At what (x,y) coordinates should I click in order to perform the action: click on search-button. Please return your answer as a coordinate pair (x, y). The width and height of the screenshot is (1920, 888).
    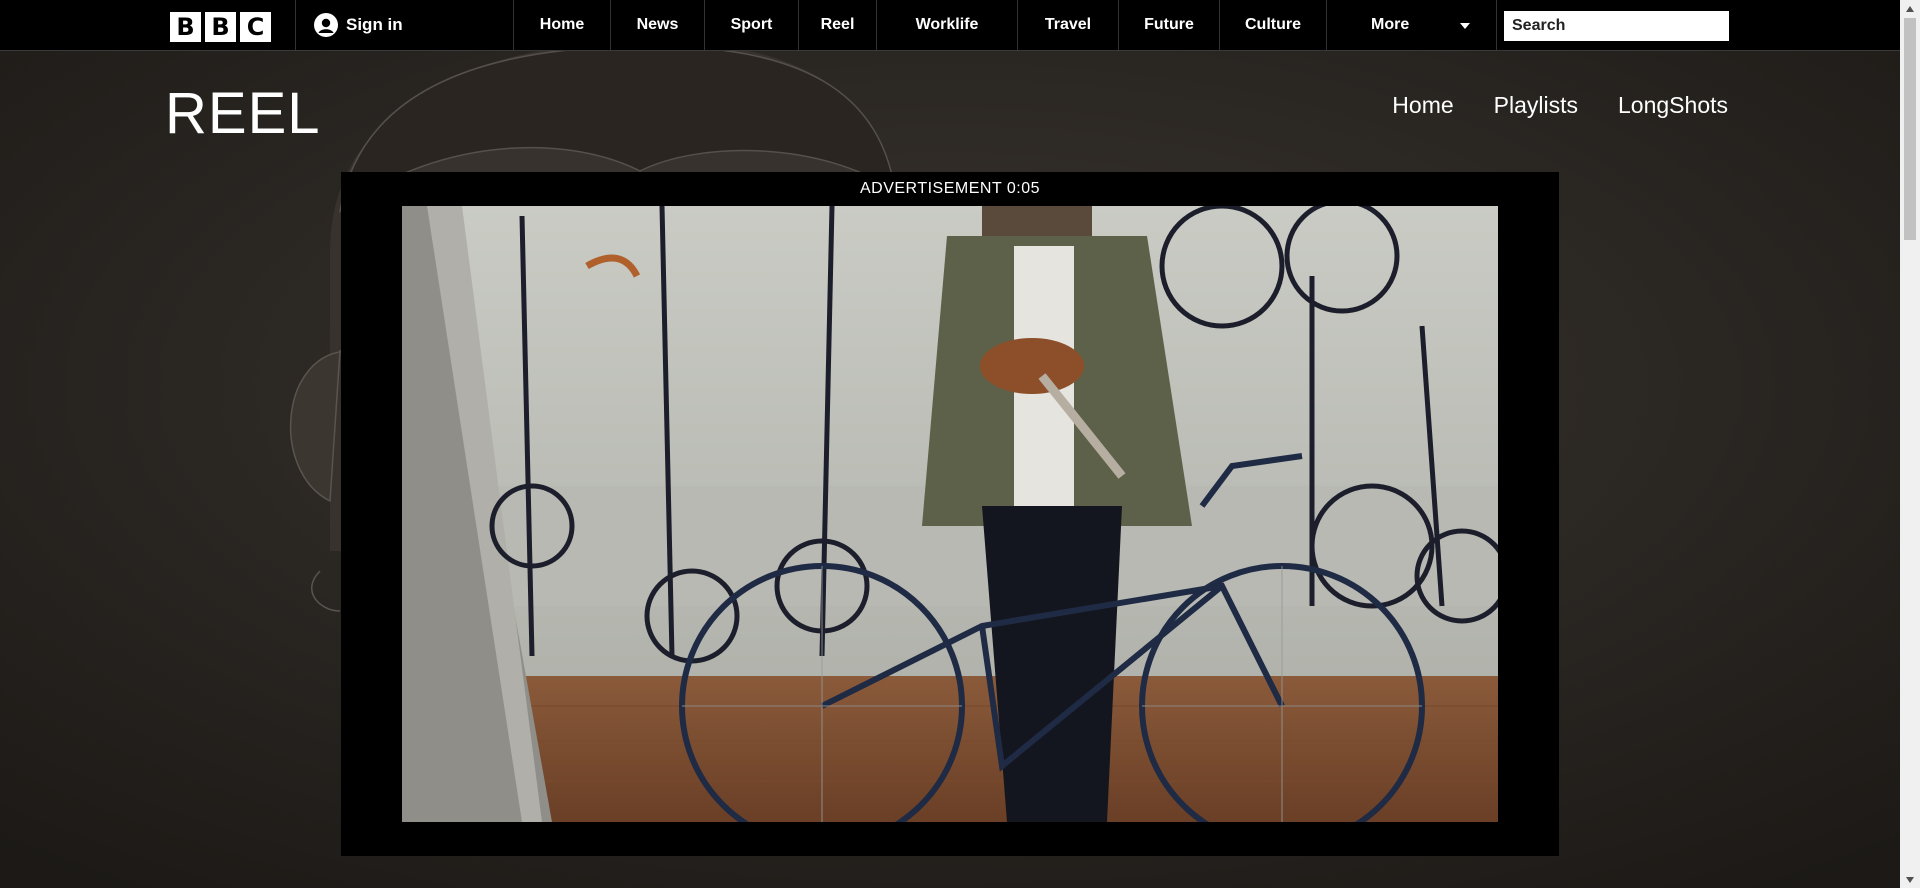
    Looking at the image, I should click on (1749, 26).